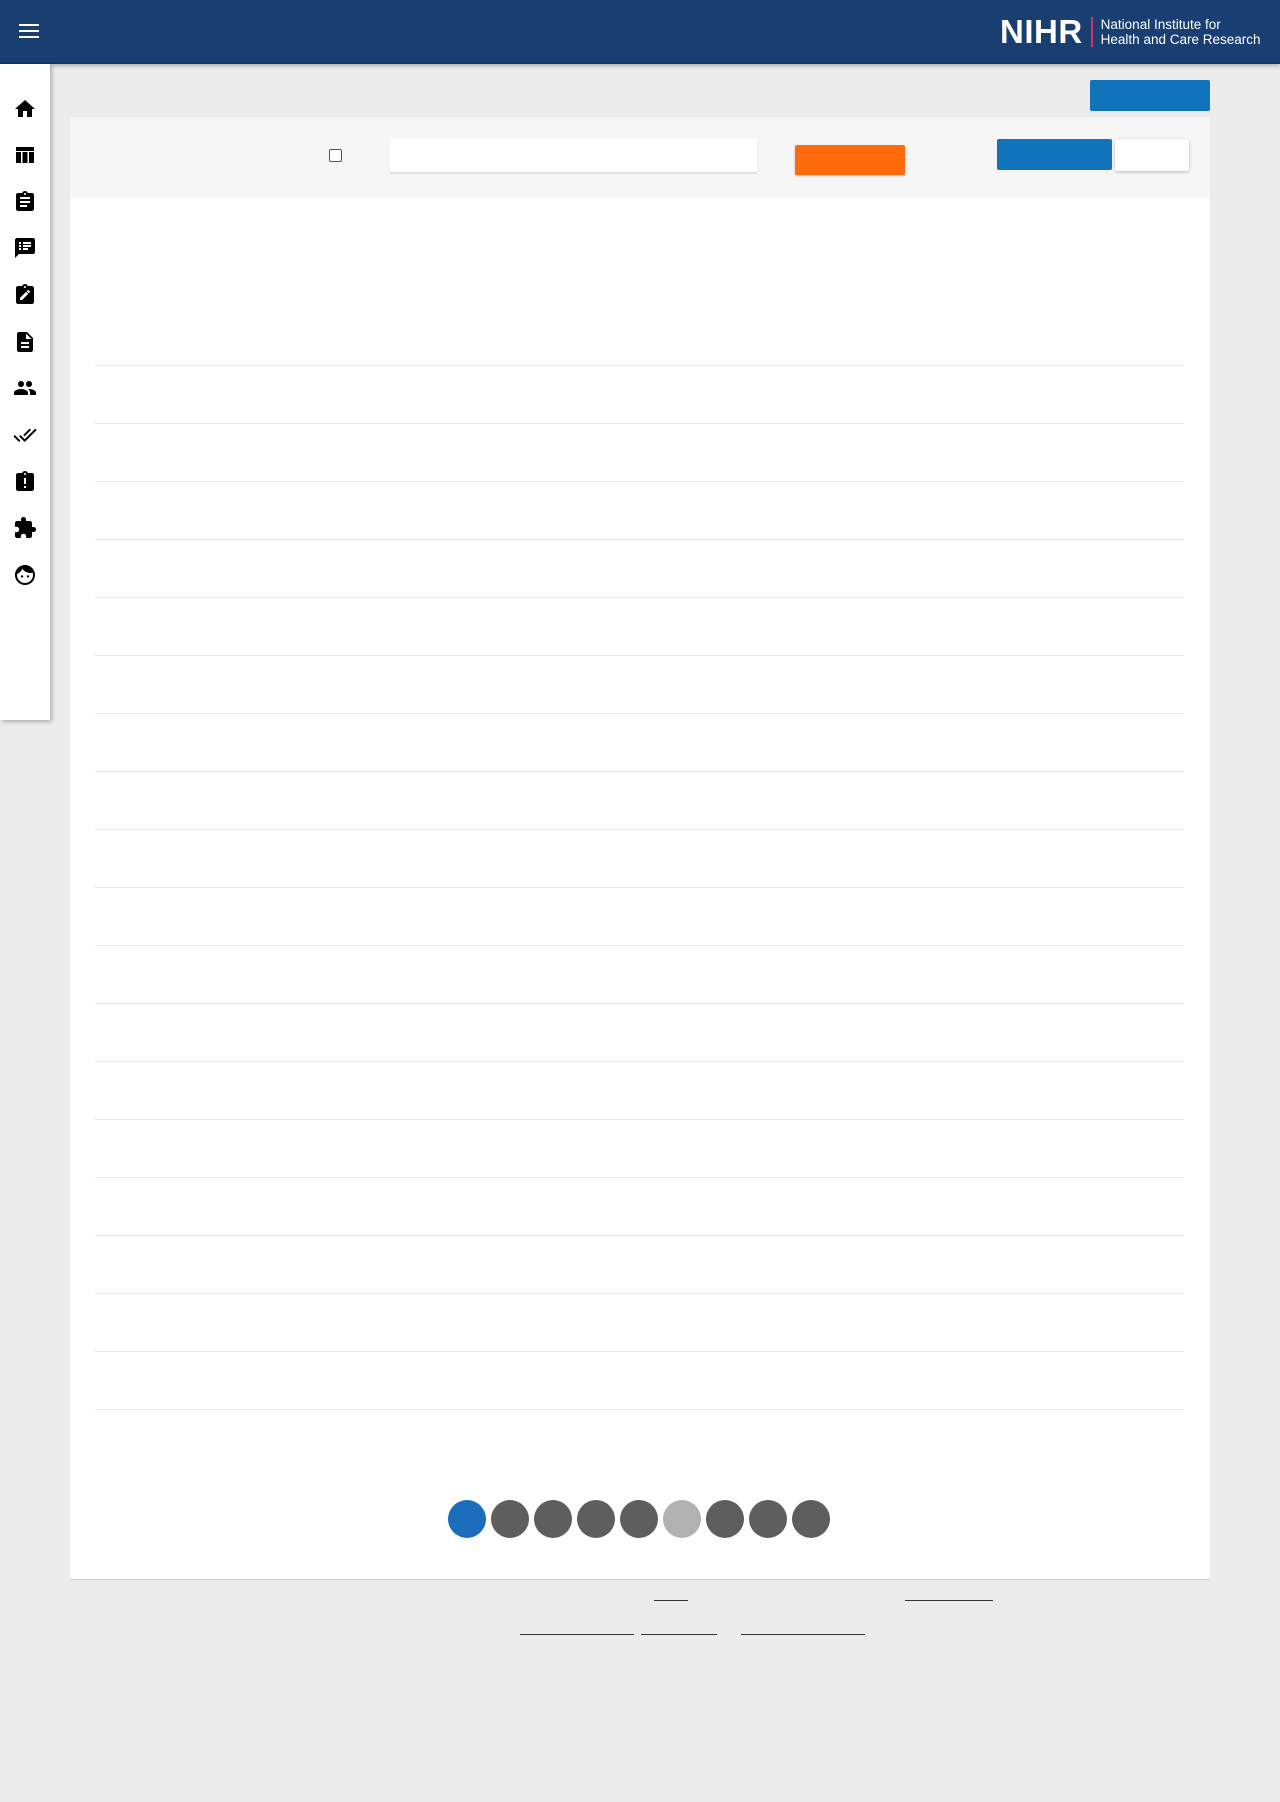 This screenshot has width=1280, height=1802. What do you see at coordinates (29, 31) in the screenshot?
I see `hamburger-menu-icon` at bounding box center [29, 31].